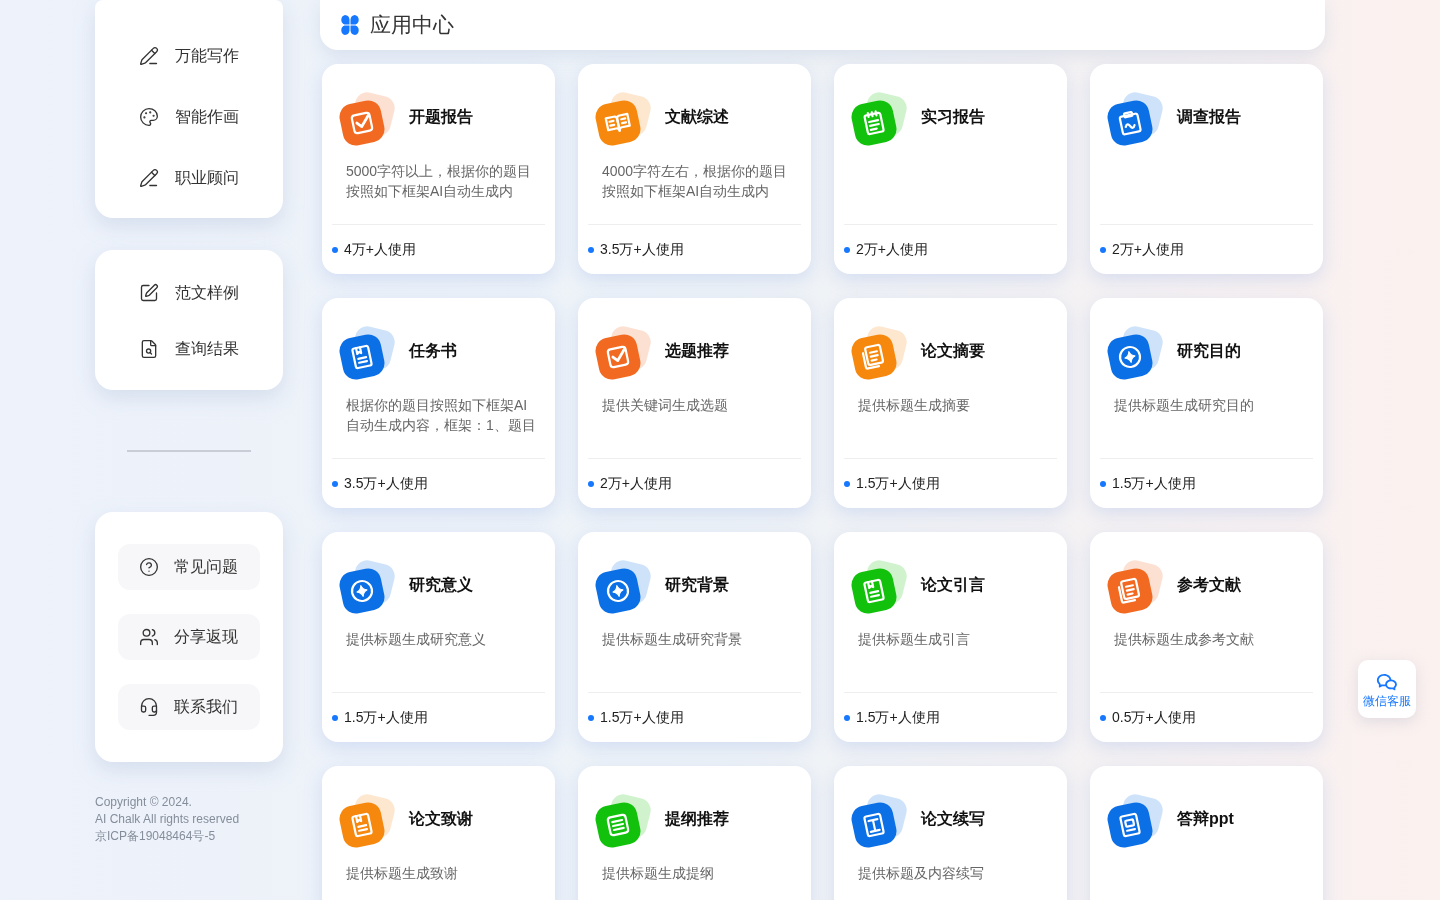 This screenshot has width=1440, height=900. I want to click on list-icon, so click(623, 821).